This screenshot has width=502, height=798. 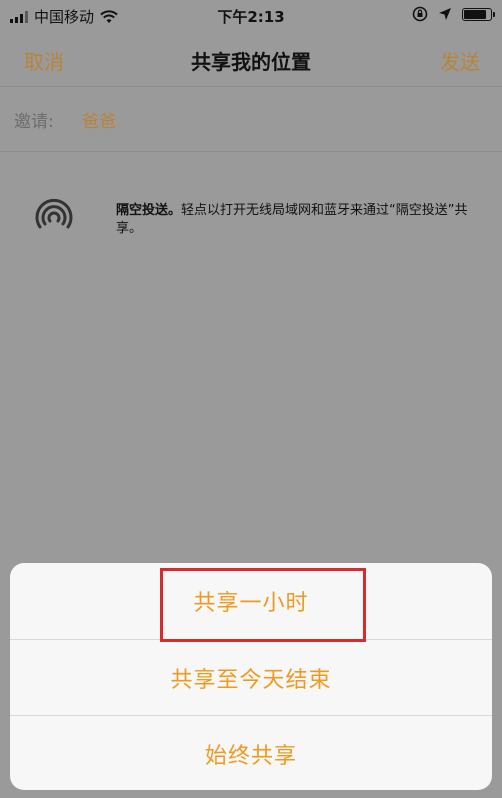 What do you see at coordinates (149, 210) in the screenshot?
I see `airdrop-title: 隔空投送。` at bounding box center [149, 210].